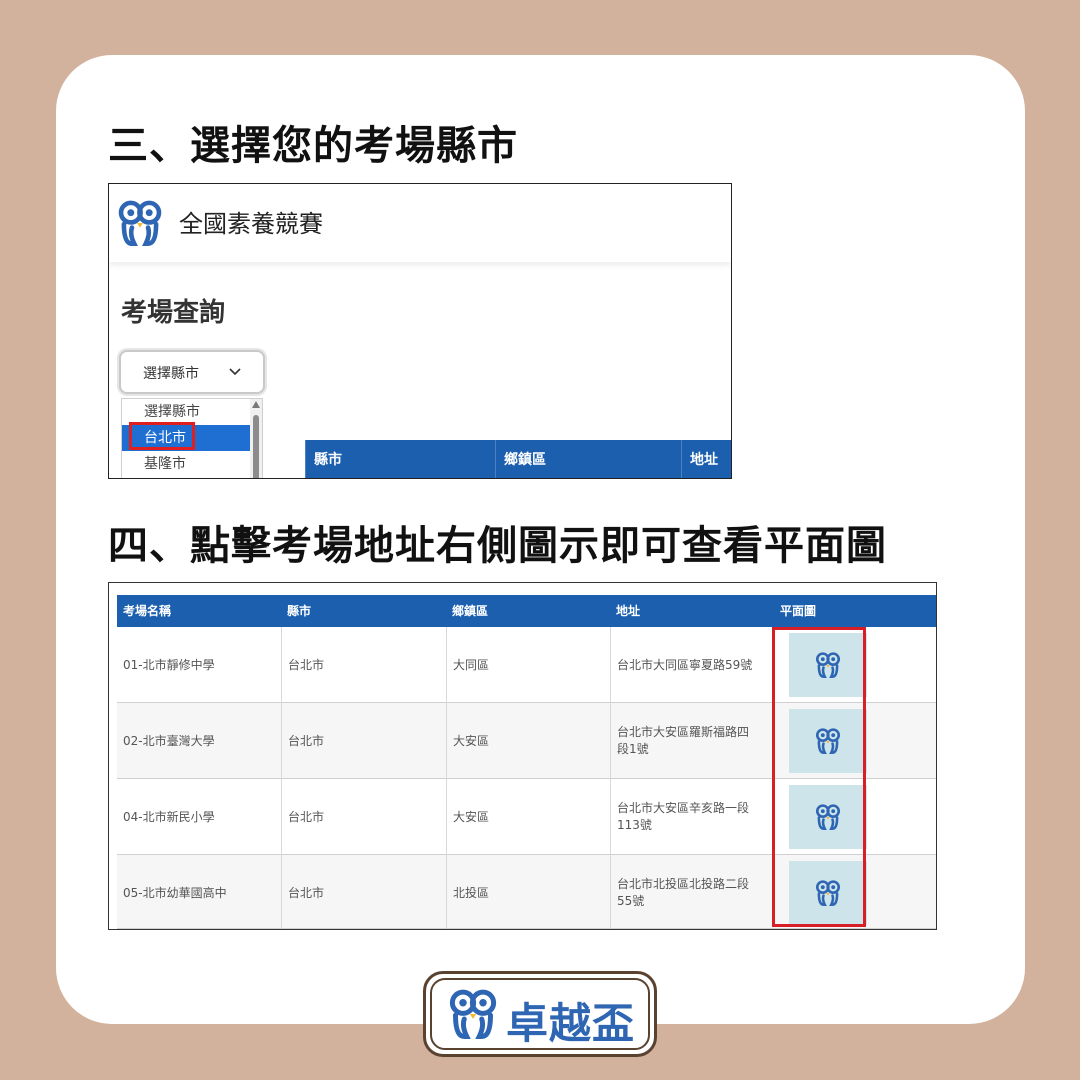 This screenshot has height=1080, width=1080. What do you see at coordinates (162, 436) in the screenshot?
I see `highlight-box` at bounding box center [162, 436].